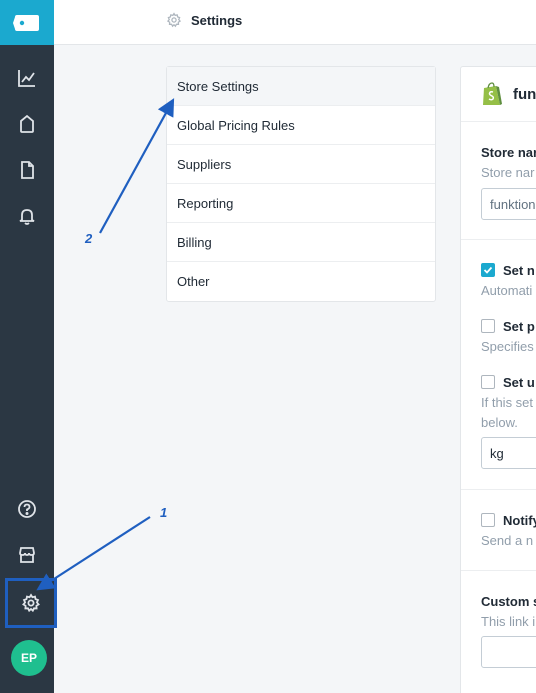 This screenshot has height=693, width=536. What do you see at coordinates (488, 326) in the screenshot?
I see `option-2-checkbox` at bounding box center [488, 326].